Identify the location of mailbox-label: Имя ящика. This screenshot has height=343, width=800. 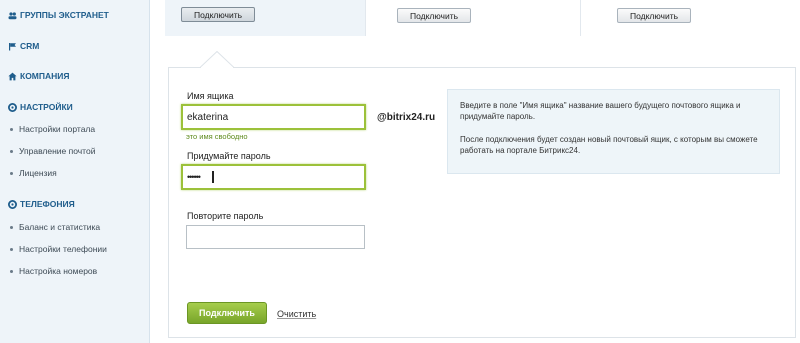
(210, 96).